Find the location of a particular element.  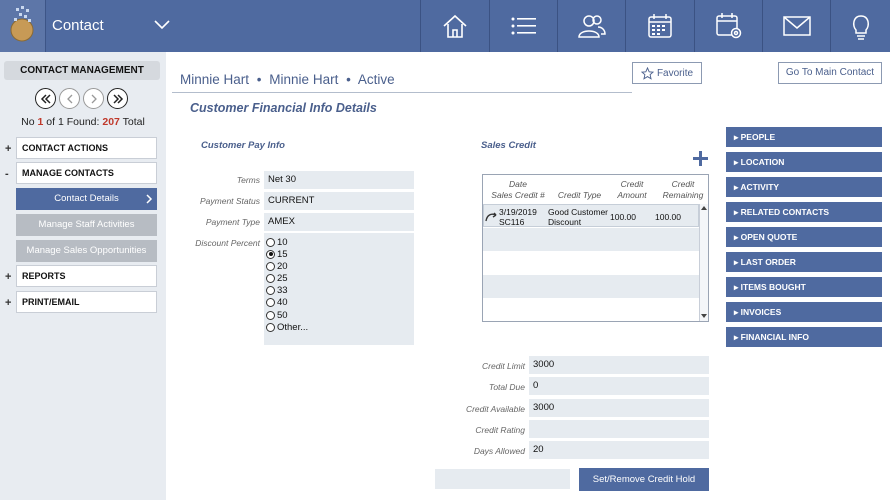

ideas-button is located at coordinates (860, 26).